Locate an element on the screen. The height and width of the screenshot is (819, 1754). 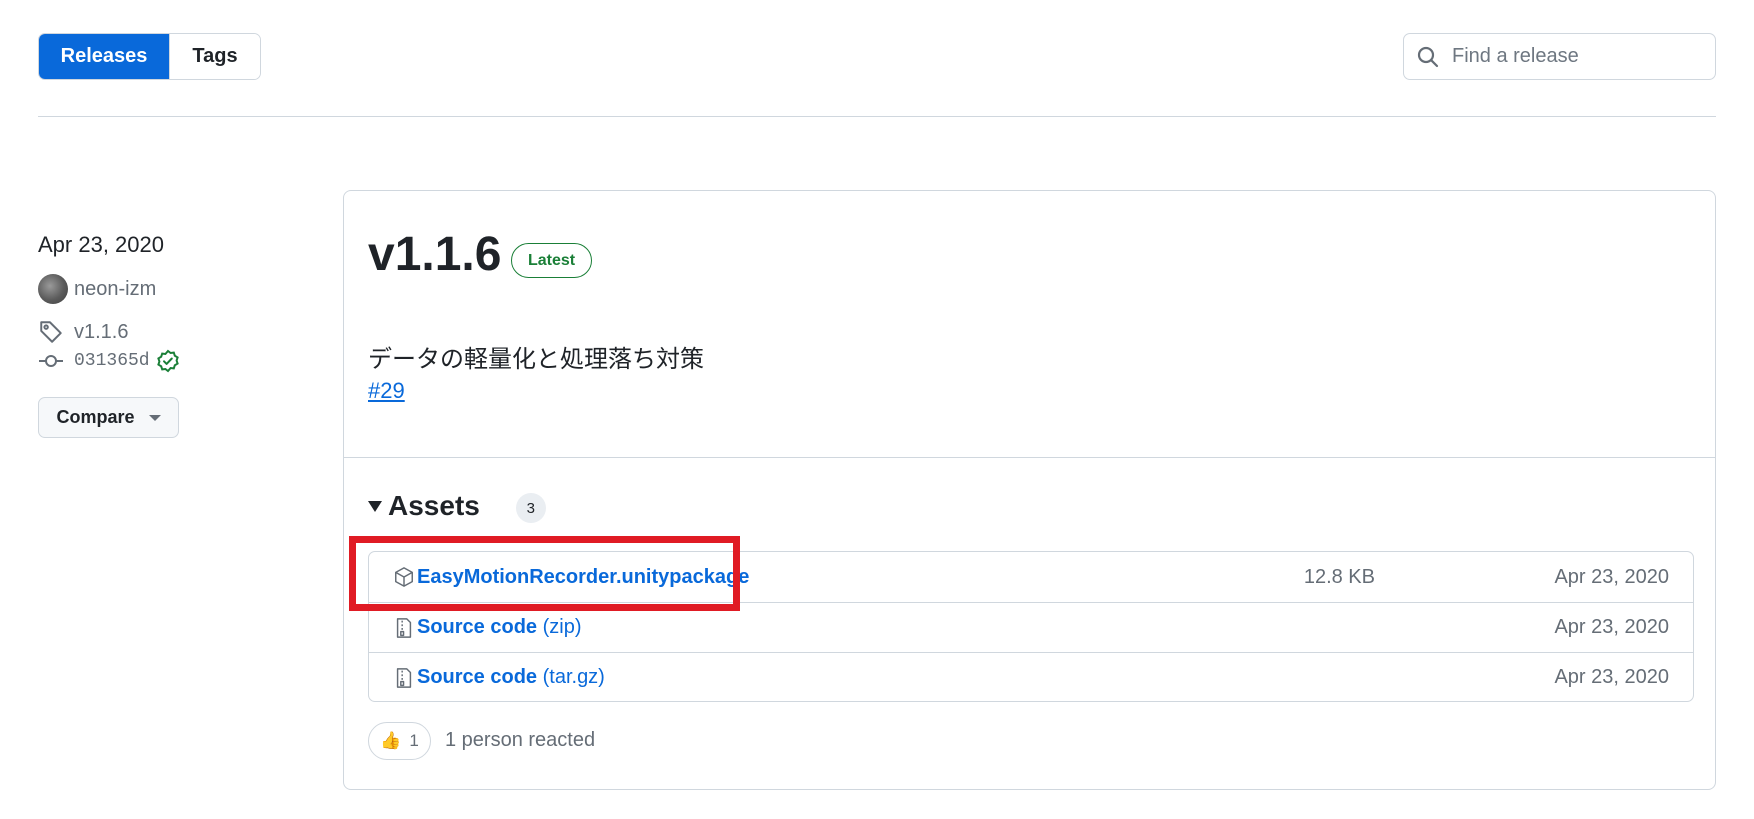
release-search is located at coordinates (1559, 56).